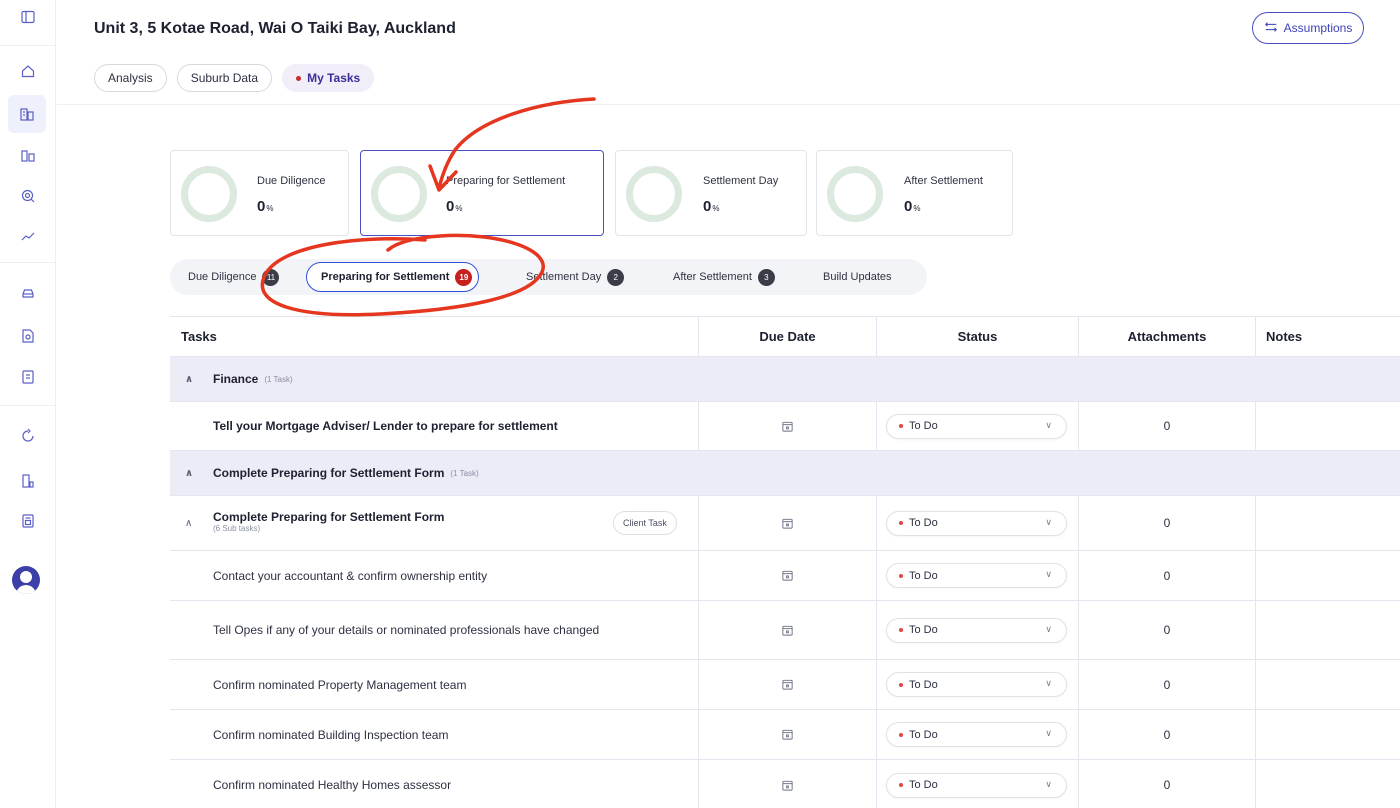 The image size is (1400, 808). Describe the element at coordinates (329, 517) in the screenshot. I see `task-title: Complete Preparing for Settlement Form` at that location.